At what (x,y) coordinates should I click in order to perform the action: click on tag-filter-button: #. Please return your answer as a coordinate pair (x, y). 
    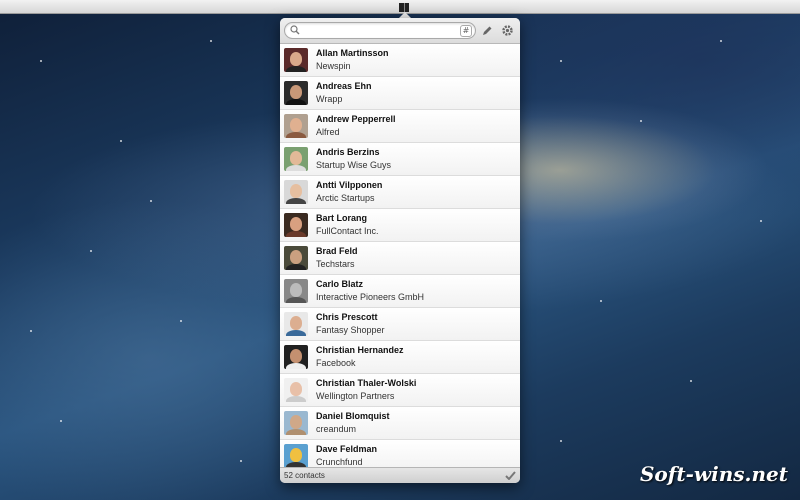
    Looking at the image, I should click on (466, 30).